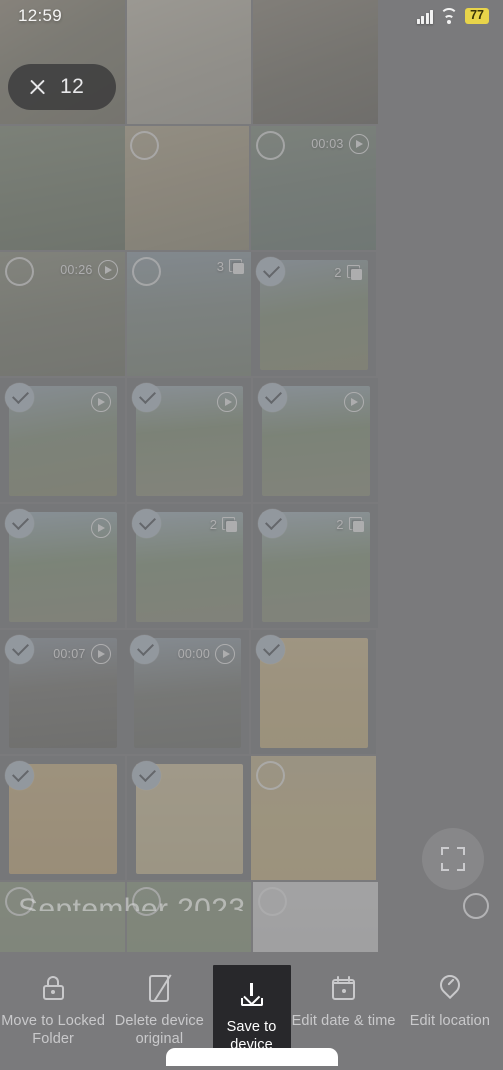 Image resolution: width=503 pixels, height=1070 pixels. I want to click on selection-count-label: 12, so click(72, 86).